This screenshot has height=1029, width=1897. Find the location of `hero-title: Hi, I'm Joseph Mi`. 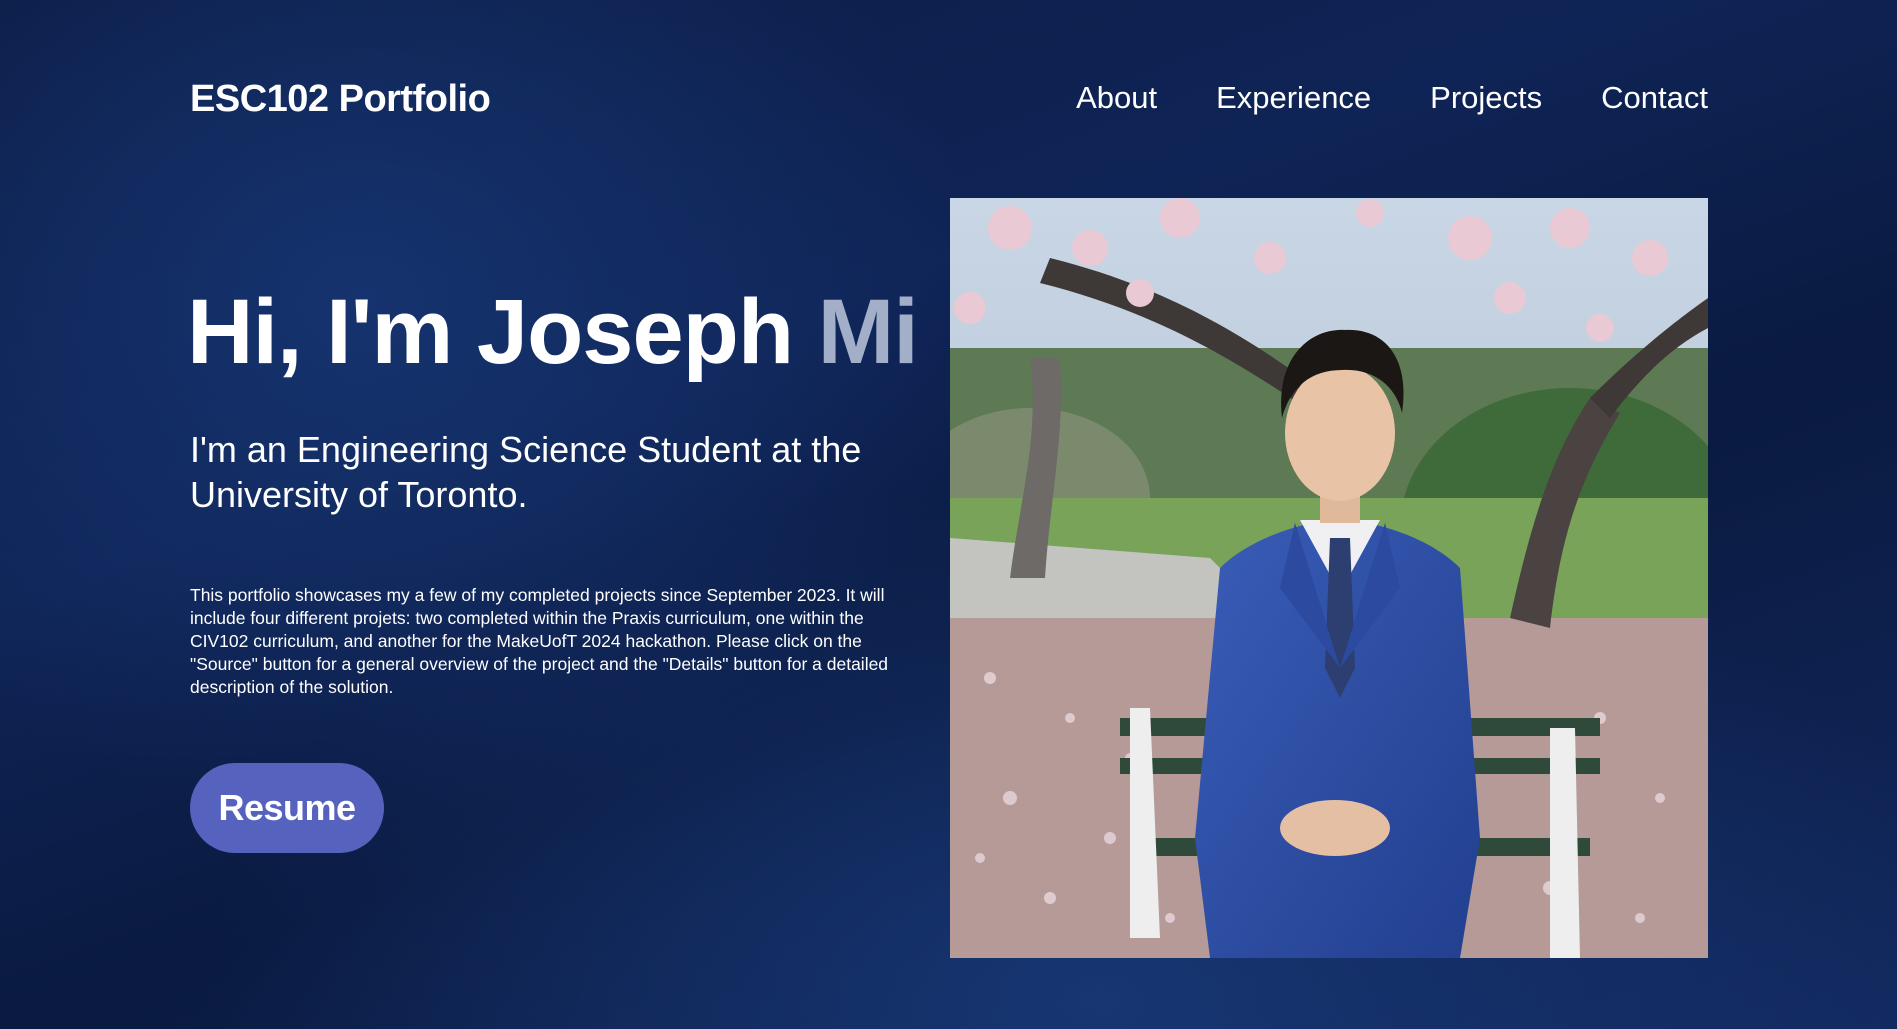

hero-title: Hi, I'm Joseph Mi is located at coordinates (553, 332).